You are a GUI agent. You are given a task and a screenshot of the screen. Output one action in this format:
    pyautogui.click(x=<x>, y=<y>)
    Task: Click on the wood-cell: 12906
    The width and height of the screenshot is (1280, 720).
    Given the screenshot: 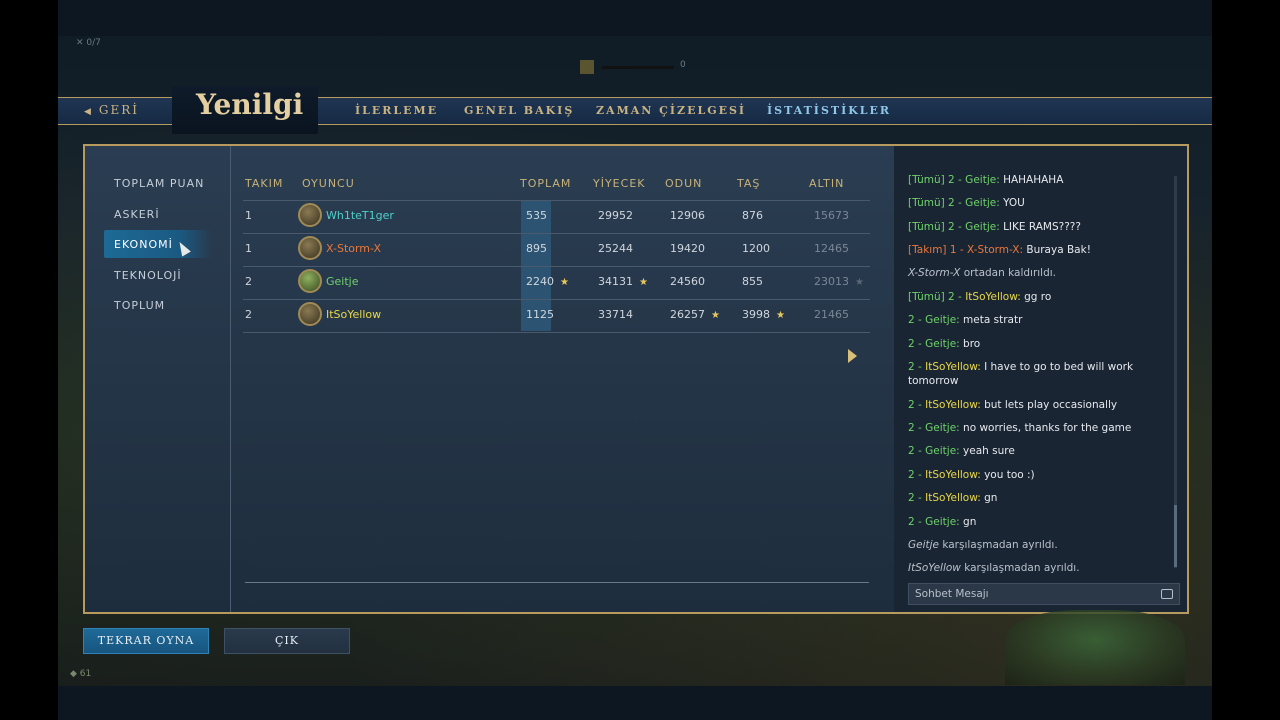 What is the action you would take?
    pyautogui.click(x=687, y=215)
    